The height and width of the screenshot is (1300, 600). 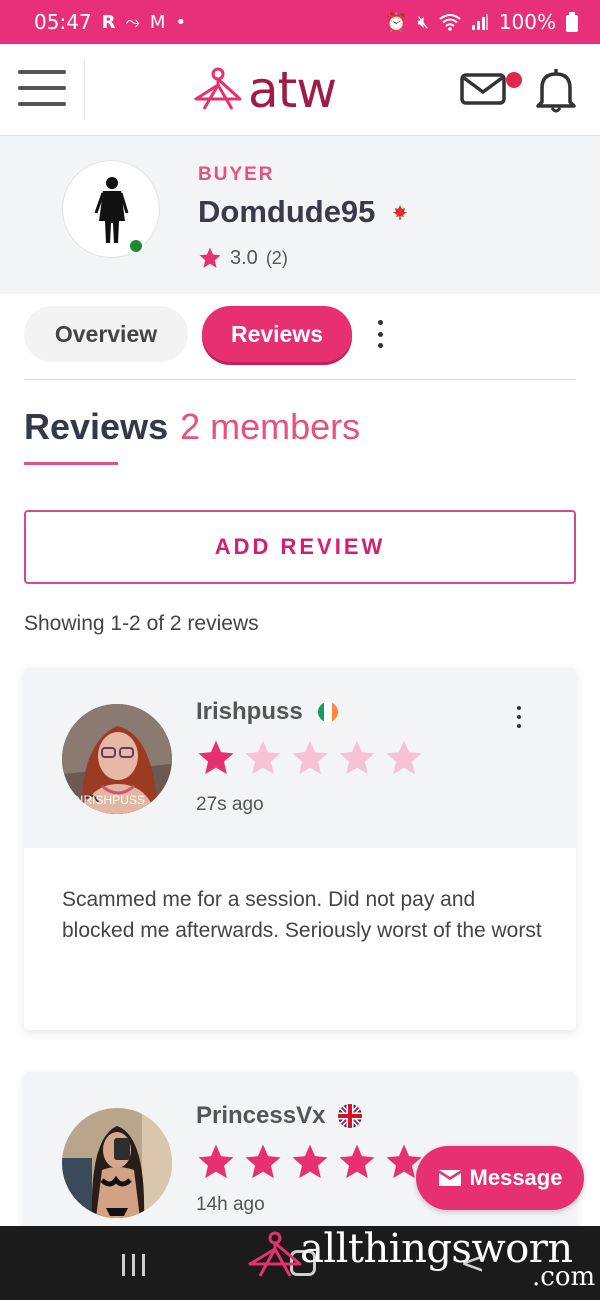 I want to click on rating-value: 3.0, so click(x=244, y=257).